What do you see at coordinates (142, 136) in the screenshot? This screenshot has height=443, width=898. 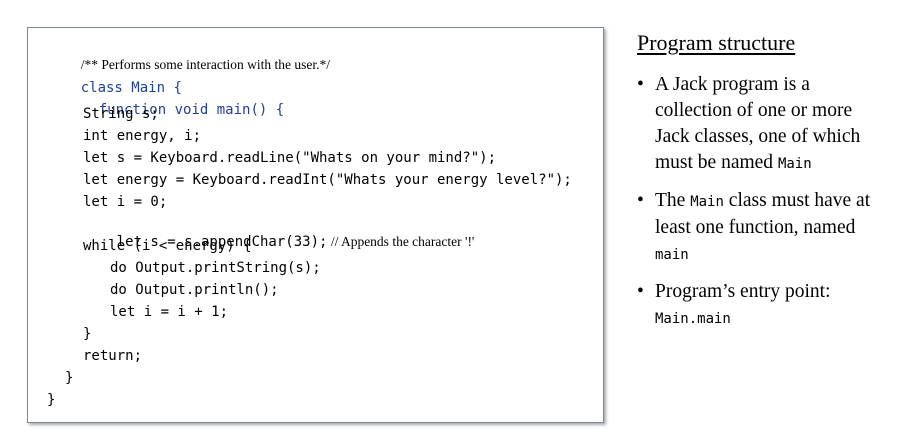 I see `code-line: int energy, i;` at bounding box center [142, 136].